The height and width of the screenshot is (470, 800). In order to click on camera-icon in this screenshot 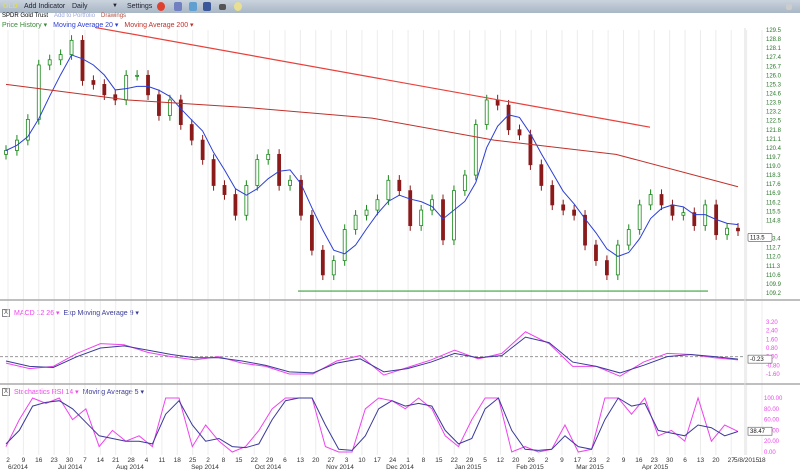, I will do `click(222, 7)`.